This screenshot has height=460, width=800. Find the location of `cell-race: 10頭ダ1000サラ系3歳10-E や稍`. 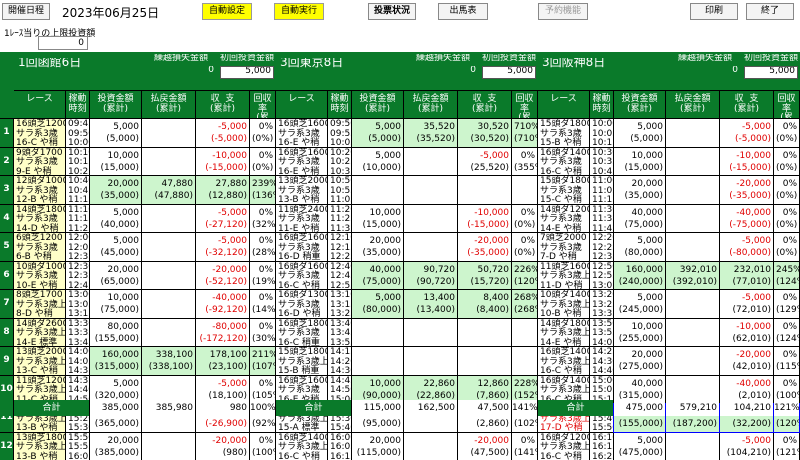

cell-race: 10頭ダ1000サラ系3歳10-E や稍 is located at coordinates (39, 276).